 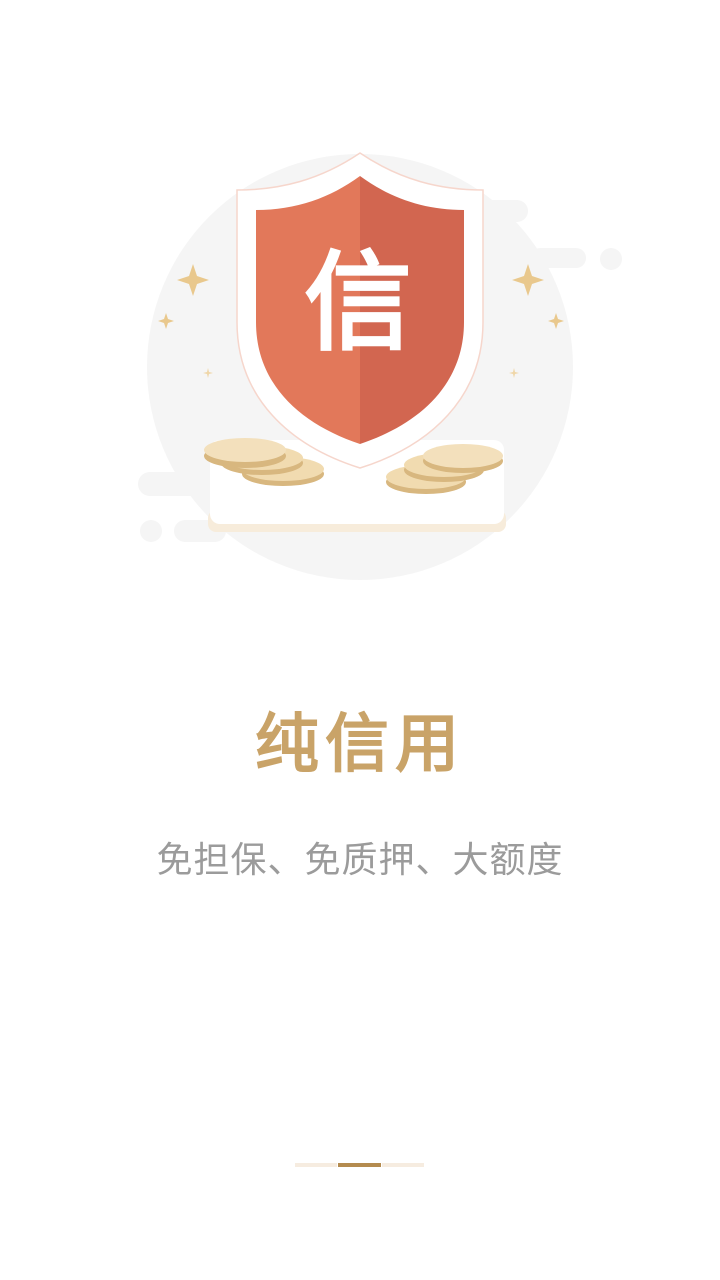 I want to click on page-indicator-dot-2-active, so click(x=359, y=1165).